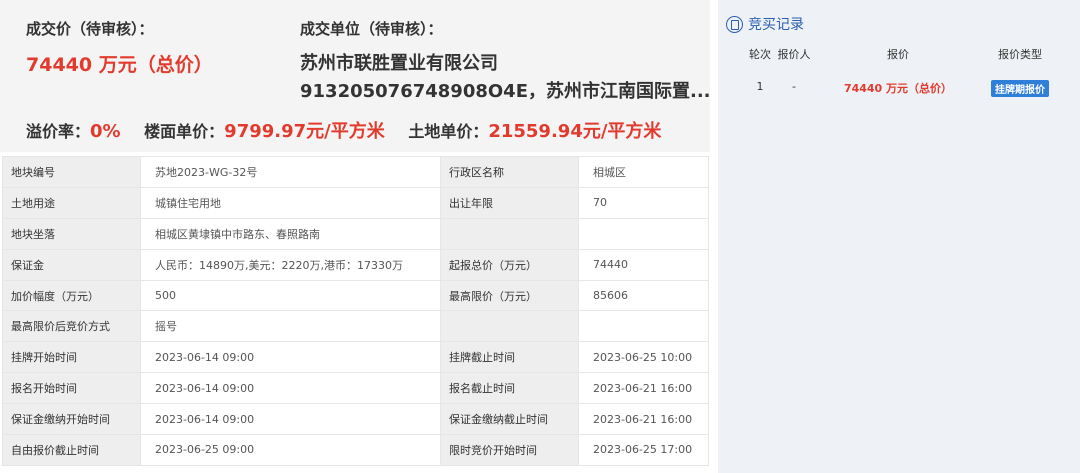  I want to click on field-label: 挂牌开始时间, so click(71, 357).